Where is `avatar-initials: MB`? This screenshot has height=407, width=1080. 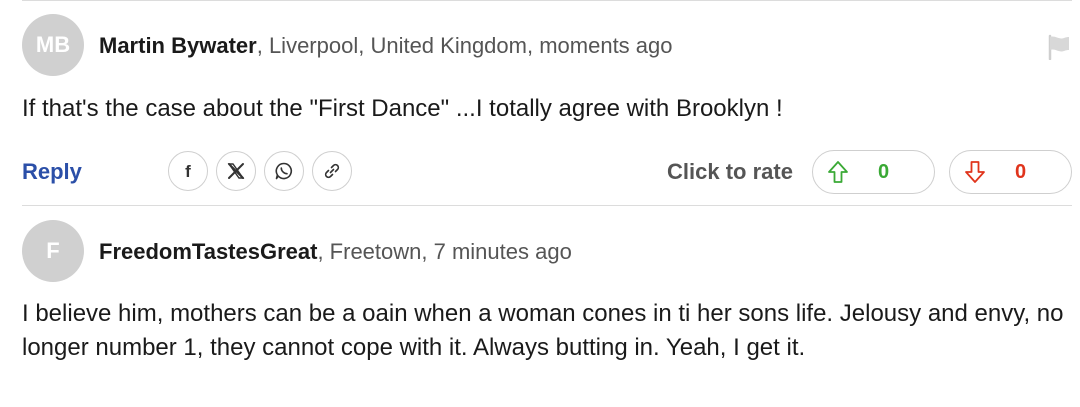 avatar-initials: MB is located at coordinates (53, 44).